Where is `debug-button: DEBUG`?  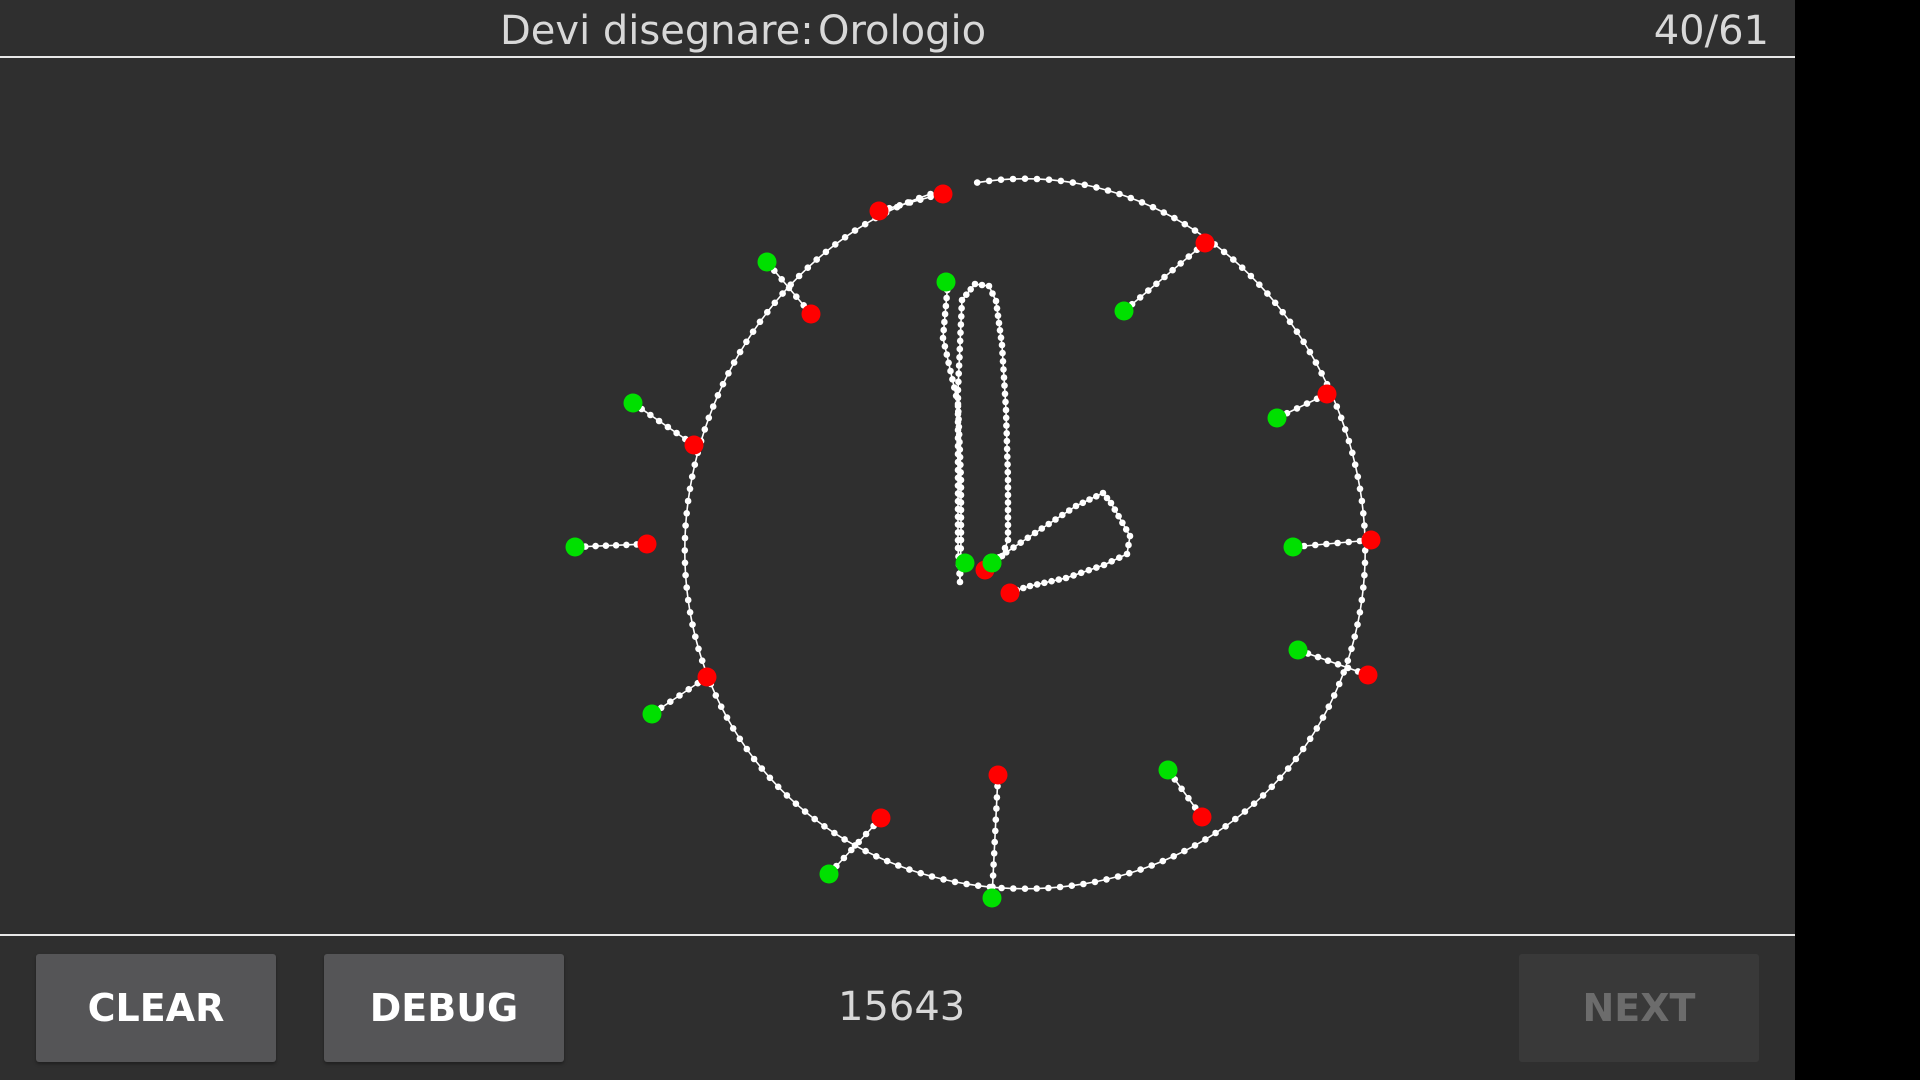
debug-button: DEBUG is located at coordinates (444, 1008).